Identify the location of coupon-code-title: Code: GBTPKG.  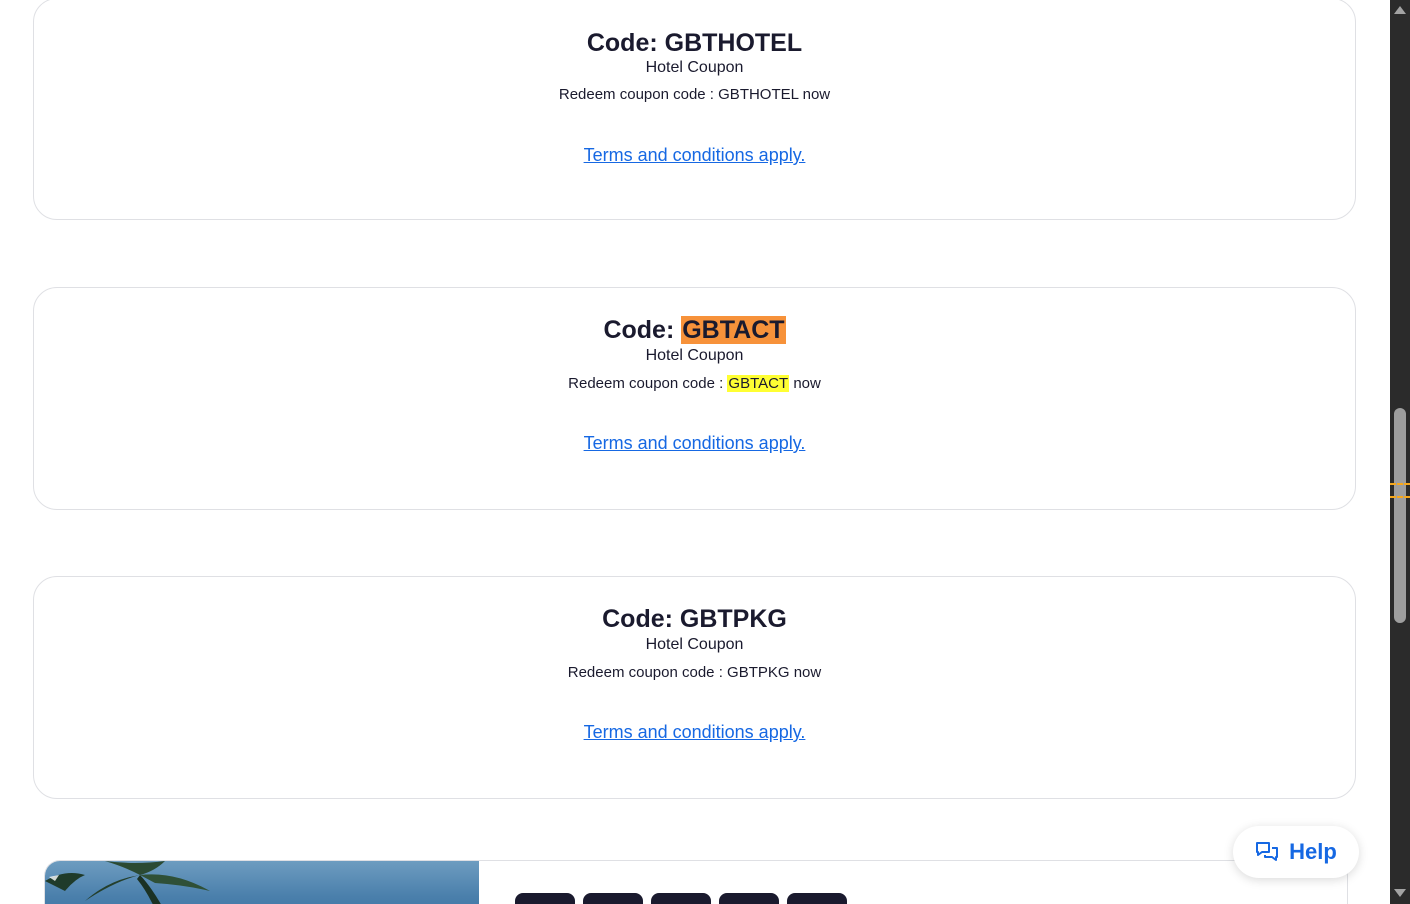
(694, 619).